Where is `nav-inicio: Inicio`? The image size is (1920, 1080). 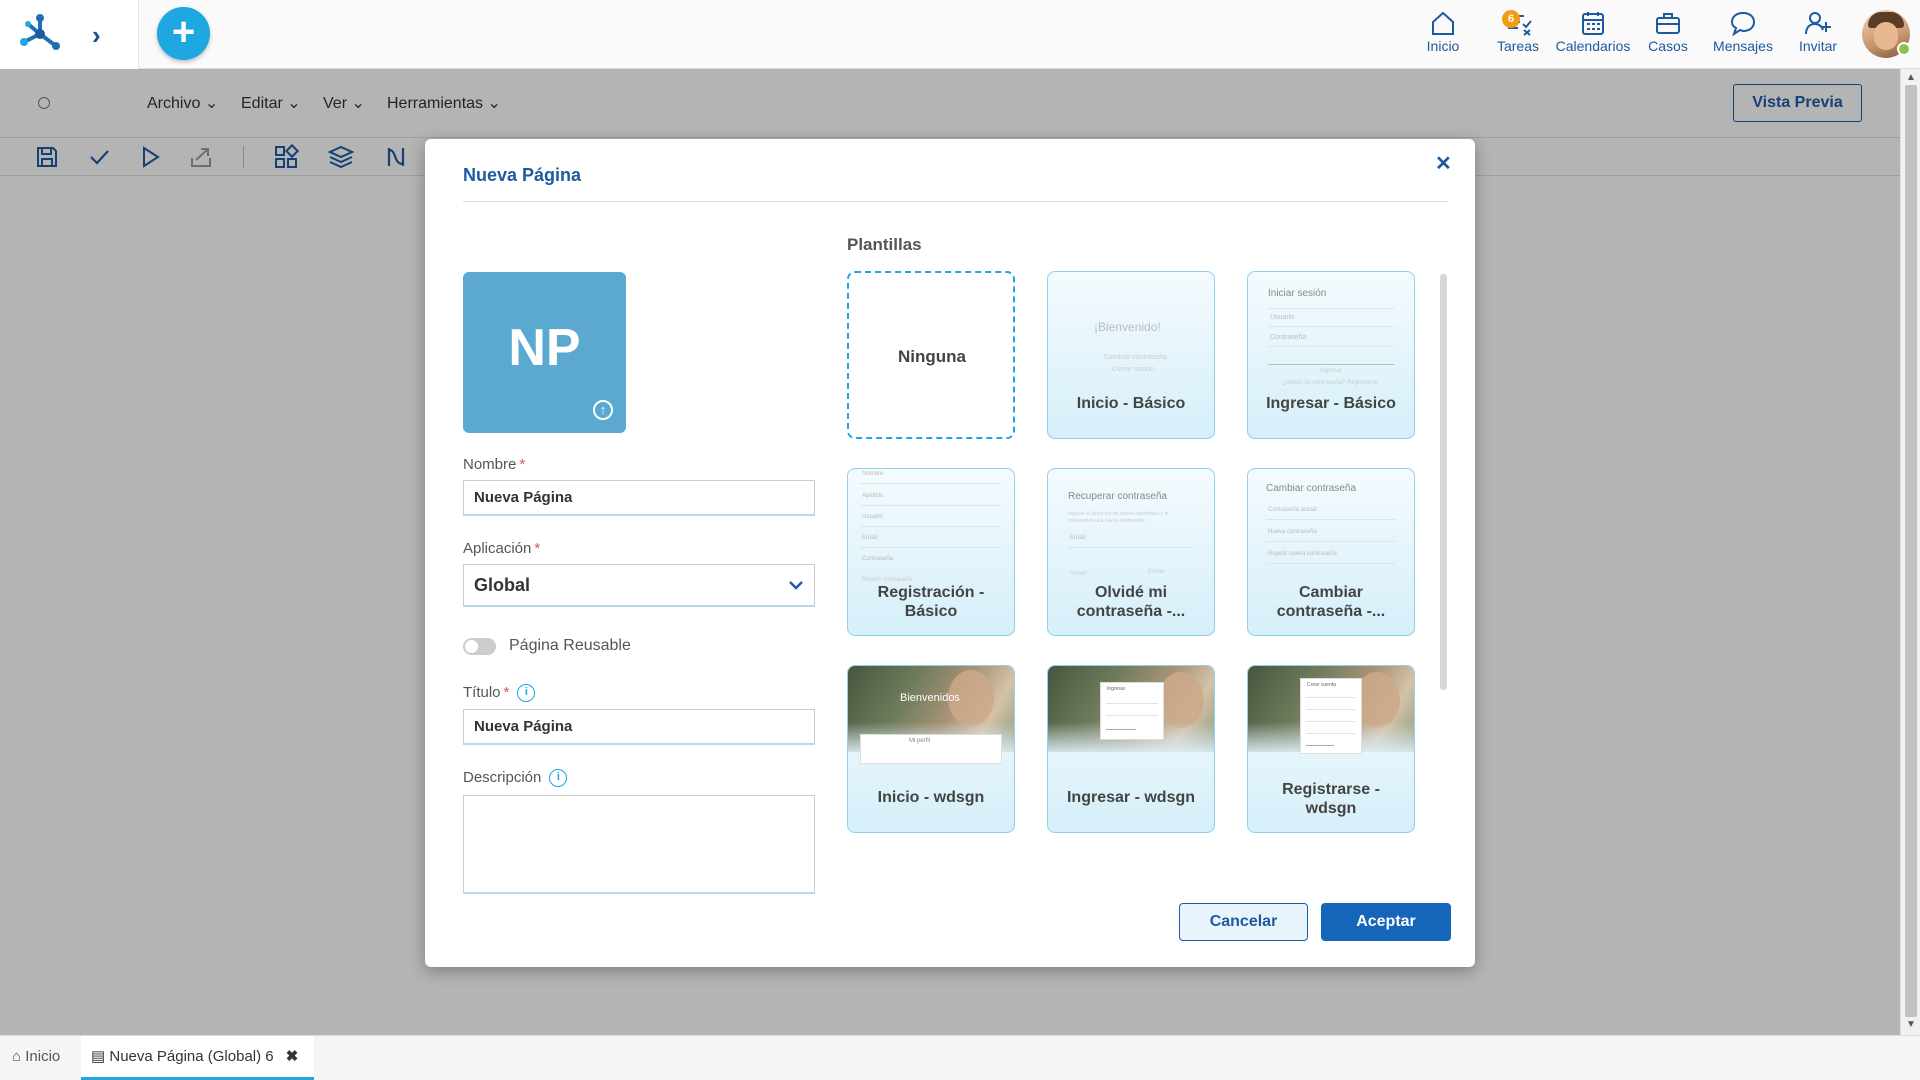
nav-inicio: Inicio is located at coordinates (1443, 32).